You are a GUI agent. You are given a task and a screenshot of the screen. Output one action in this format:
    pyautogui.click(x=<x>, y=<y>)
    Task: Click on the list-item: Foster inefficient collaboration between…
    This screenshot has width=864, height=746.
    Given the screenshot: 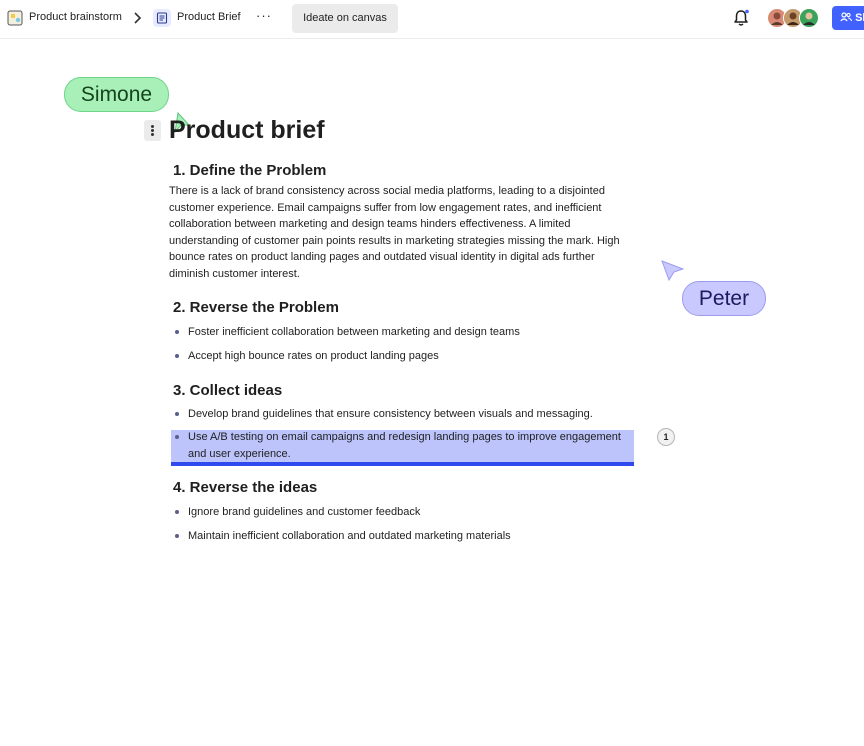 What is the action you would take?
    pyautogui.click(x=404, y=332)
    